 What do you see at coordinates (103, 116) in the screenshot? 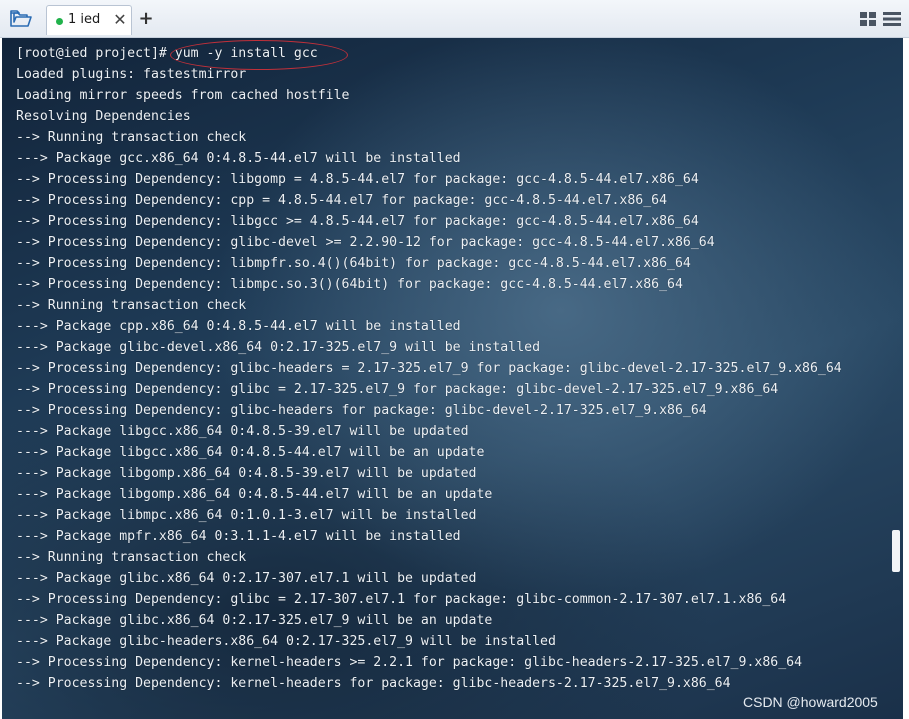
I see `terminal-line: Resolving Dependencies` at bounding box center [103, 116].